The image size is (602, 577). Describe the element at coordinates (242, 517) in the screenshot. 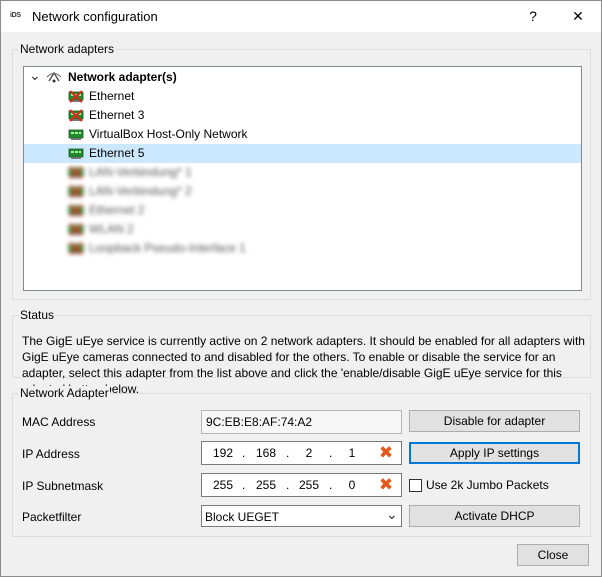

I see `packetfilter-value: Block UEGET` at that location.